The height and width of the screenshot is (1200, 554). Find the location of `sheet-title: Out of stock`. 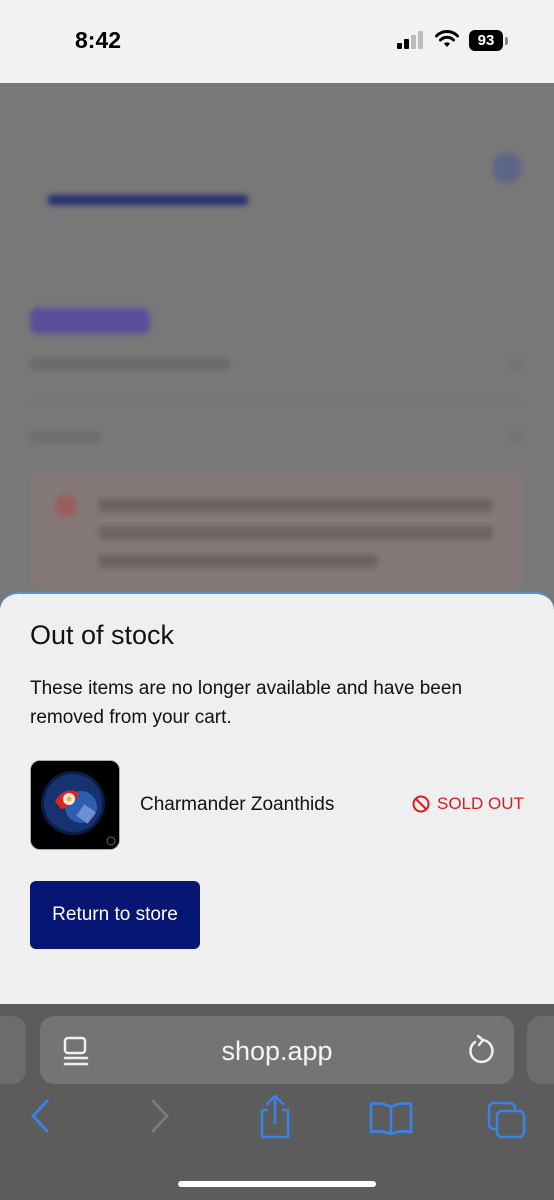

sheet-title: Out of stock is located at coordinates (102, 635).